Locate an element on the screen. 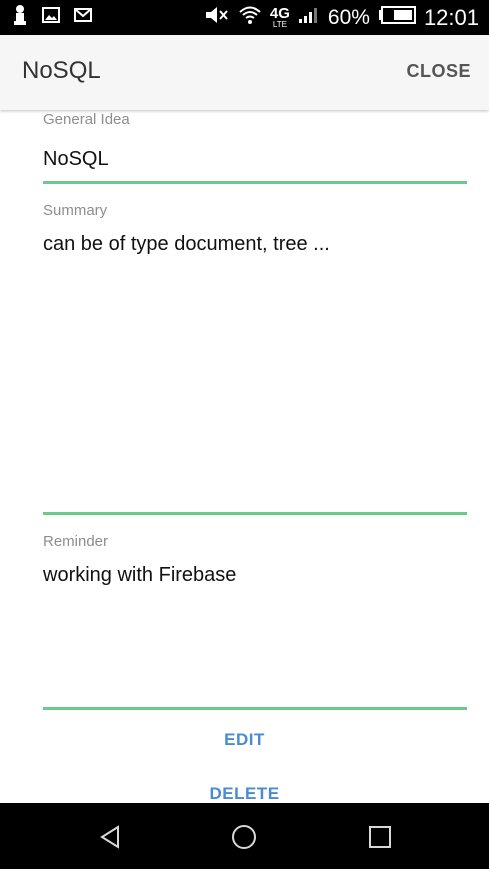 This screenshot has width=489, height=869. page-title: NoSQL is located at coordinates (61, 70).